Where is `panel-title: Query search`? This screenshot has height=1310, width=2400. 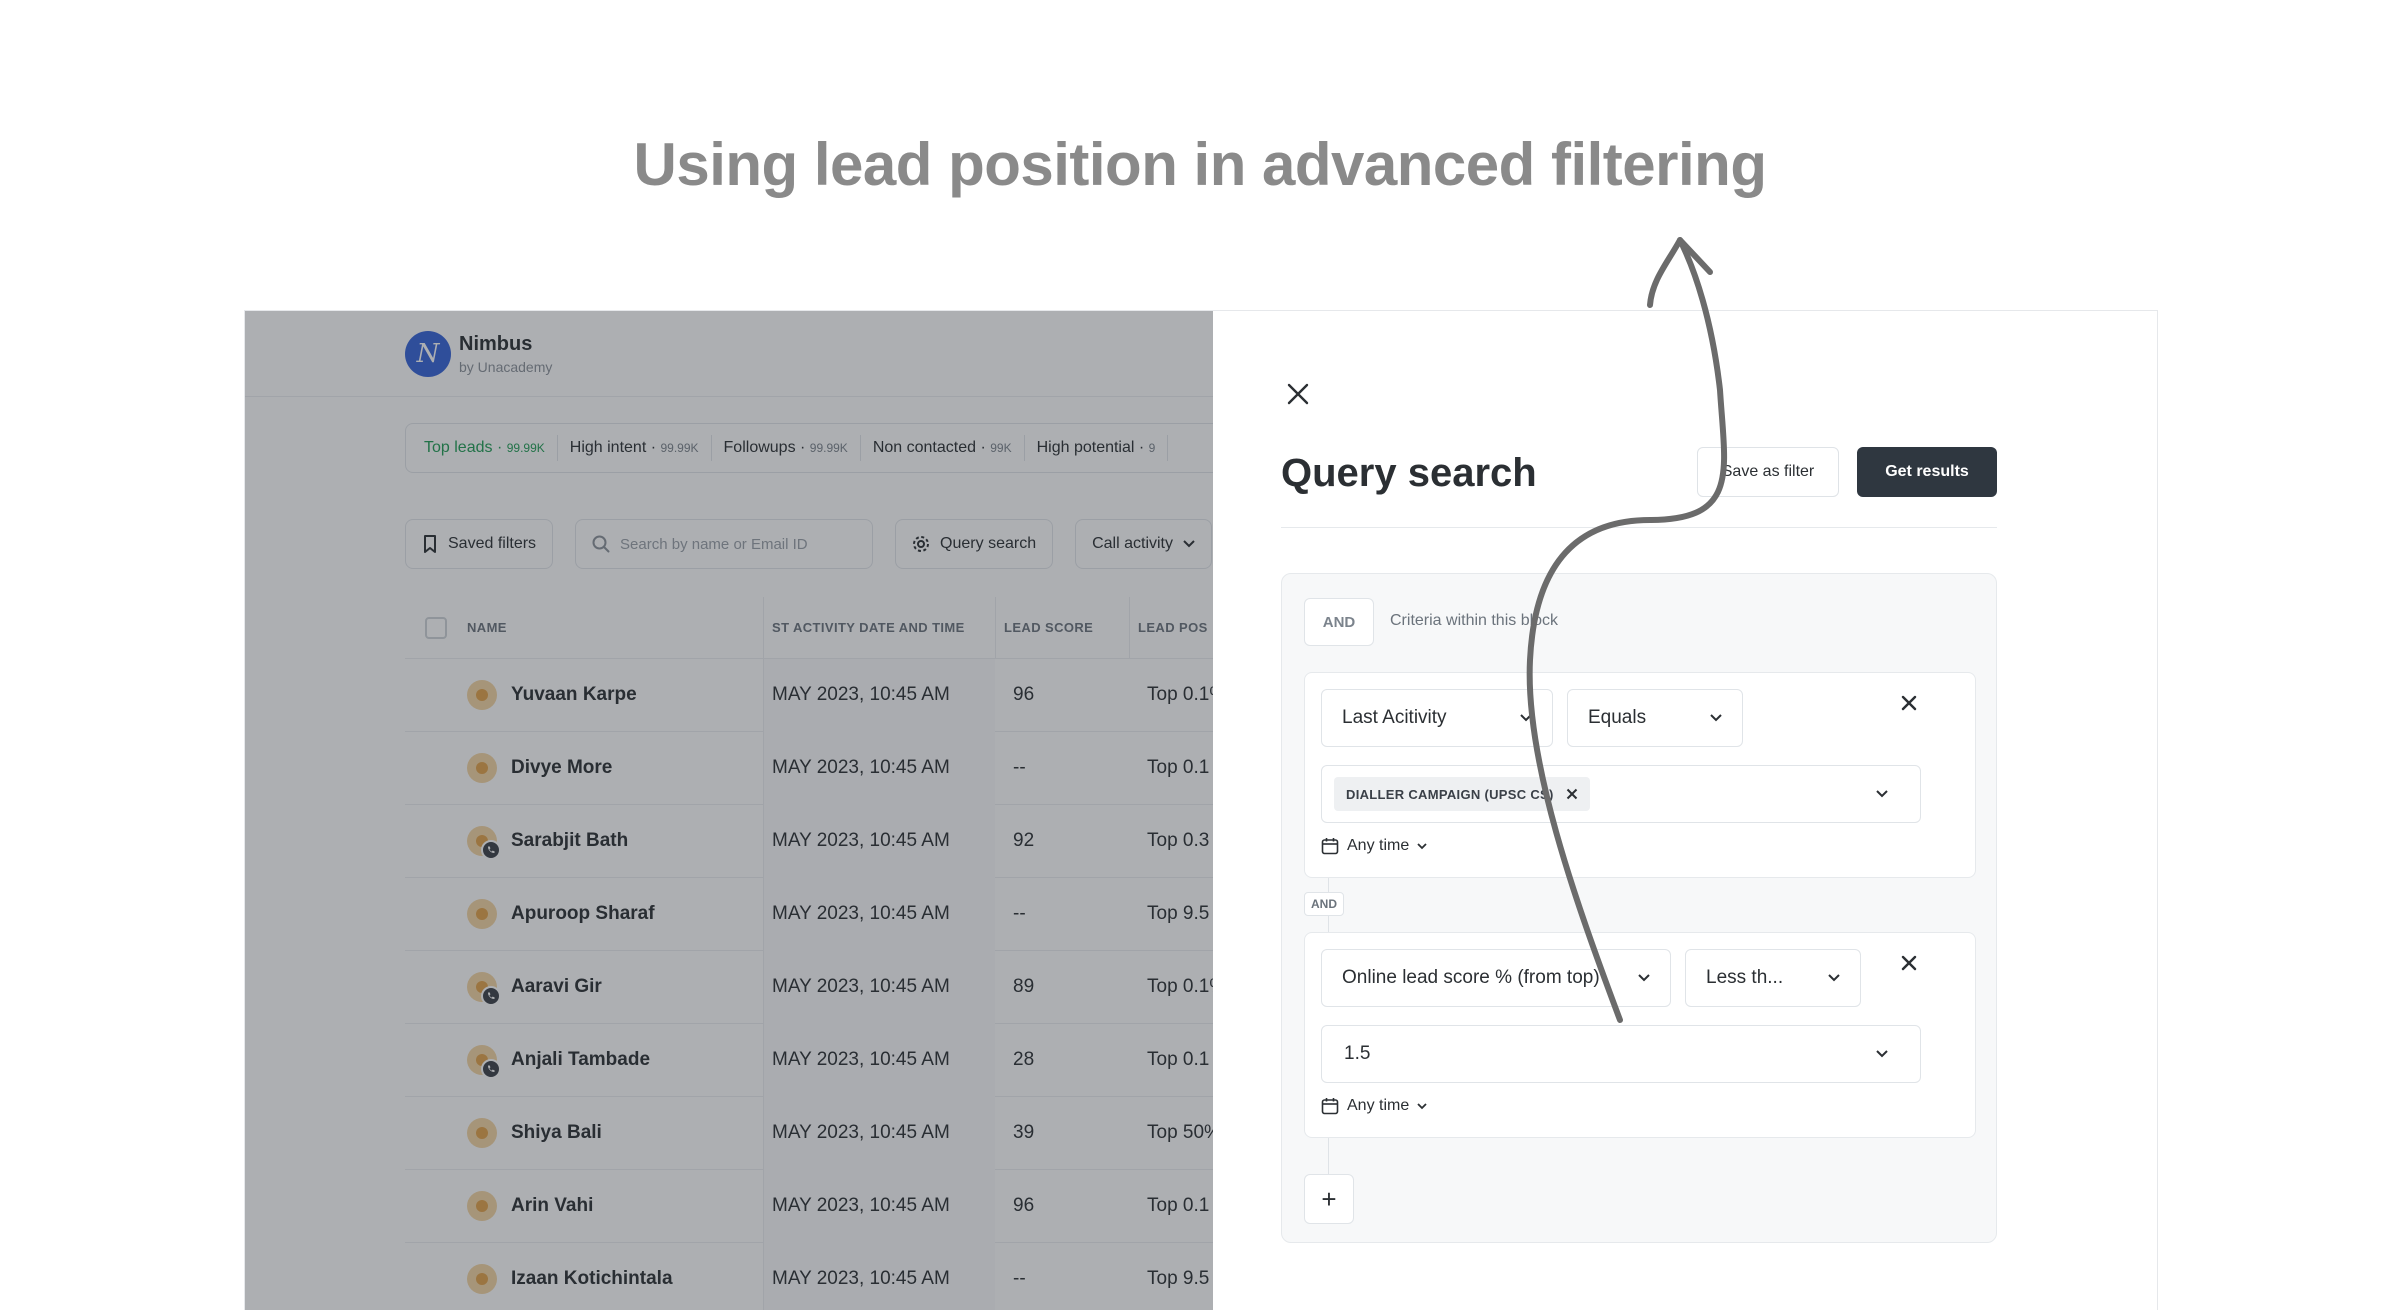 panel-title: Query search is located at coordinates (1409, 473).